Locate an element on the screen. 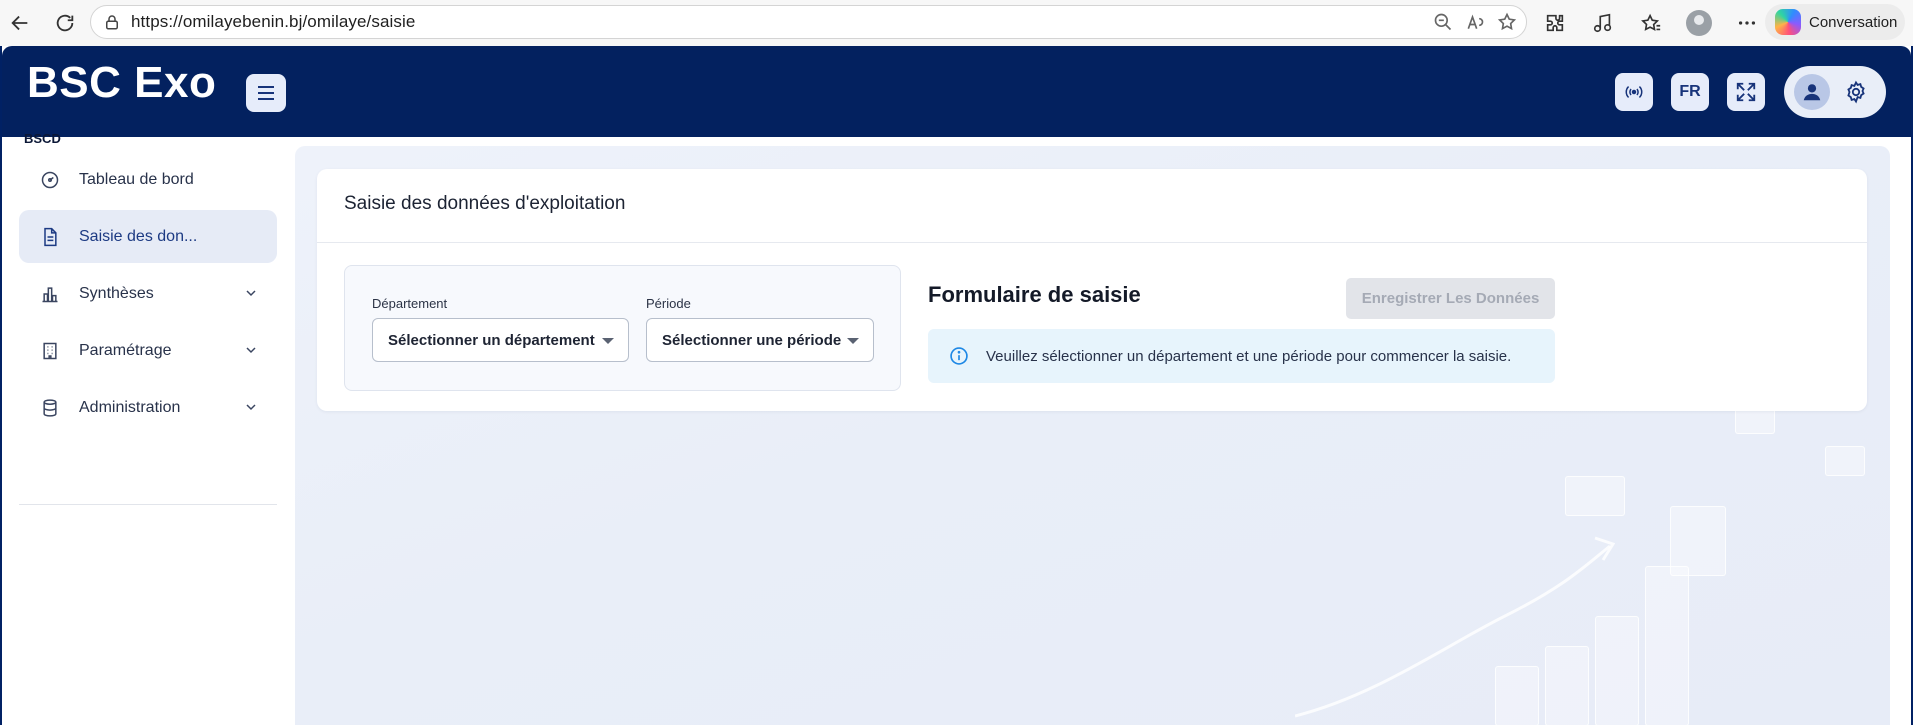 The image size is (1913, 725). profile-avatar-icon is located at coordinates (1699, 23).